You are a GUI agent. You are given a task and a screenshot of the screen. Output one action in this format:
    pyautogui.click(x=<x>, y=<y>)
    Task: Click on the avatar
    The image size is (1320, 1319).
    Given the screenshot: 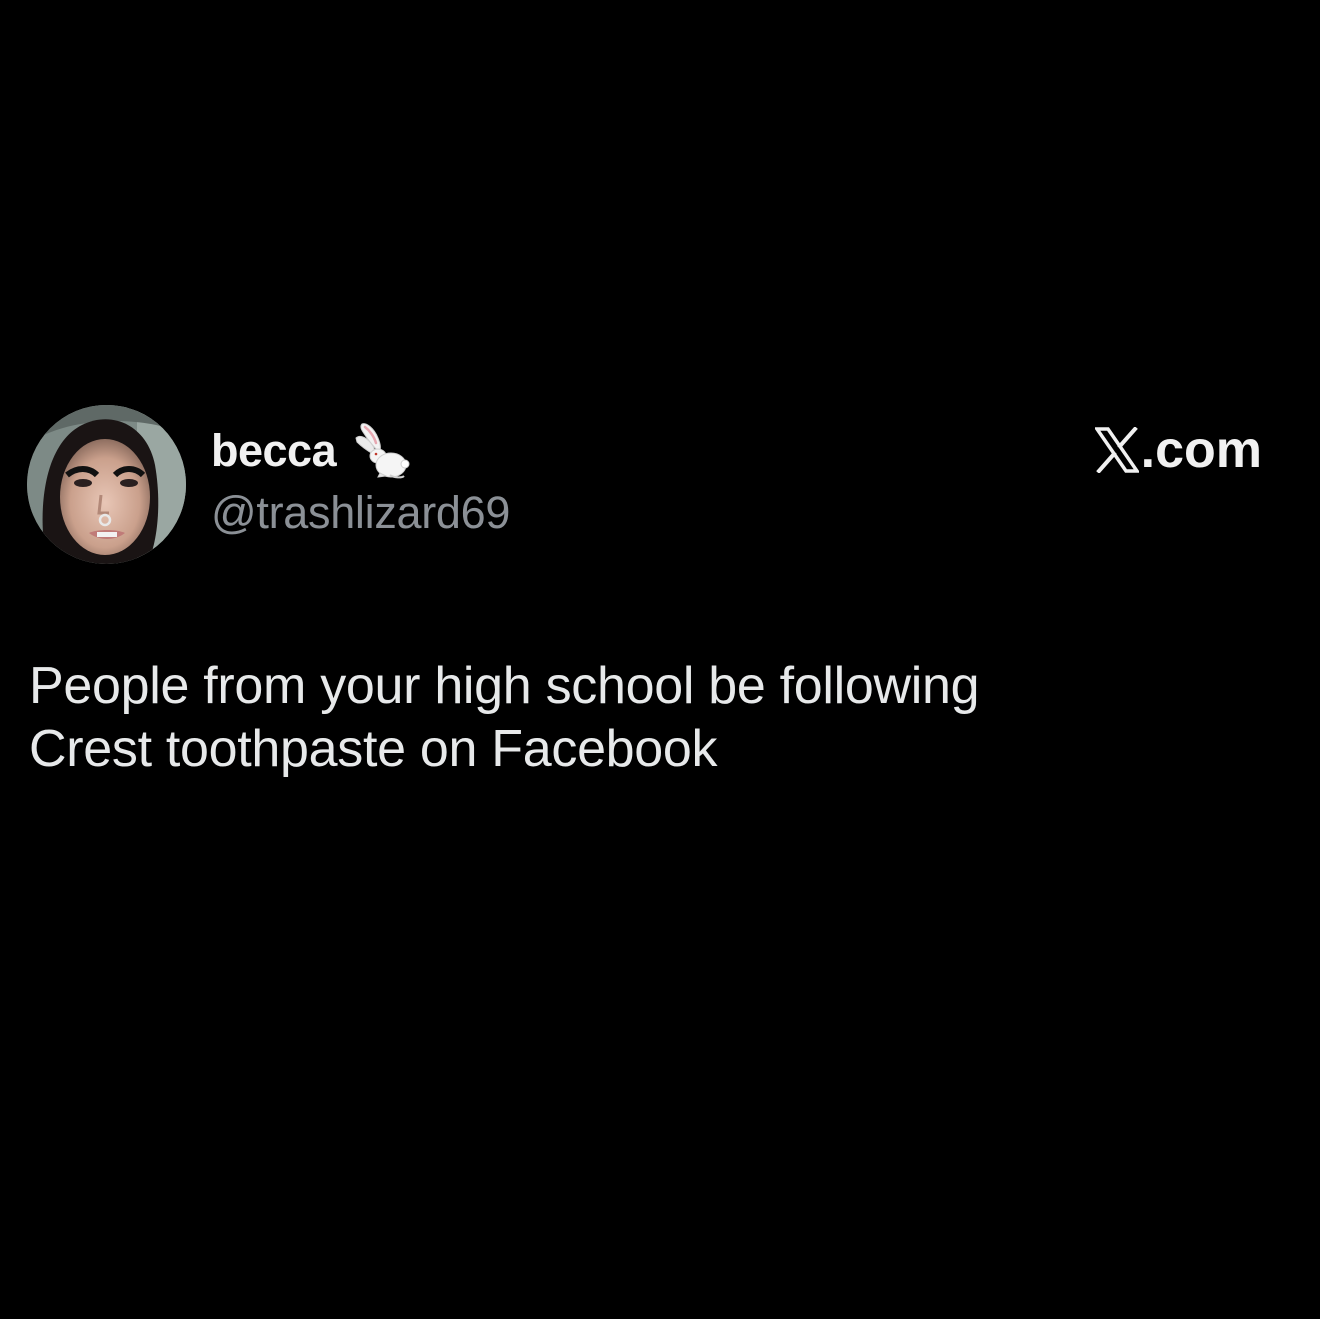 What is the action you would take?
    pyautogui.click(x=106, y=484)
    